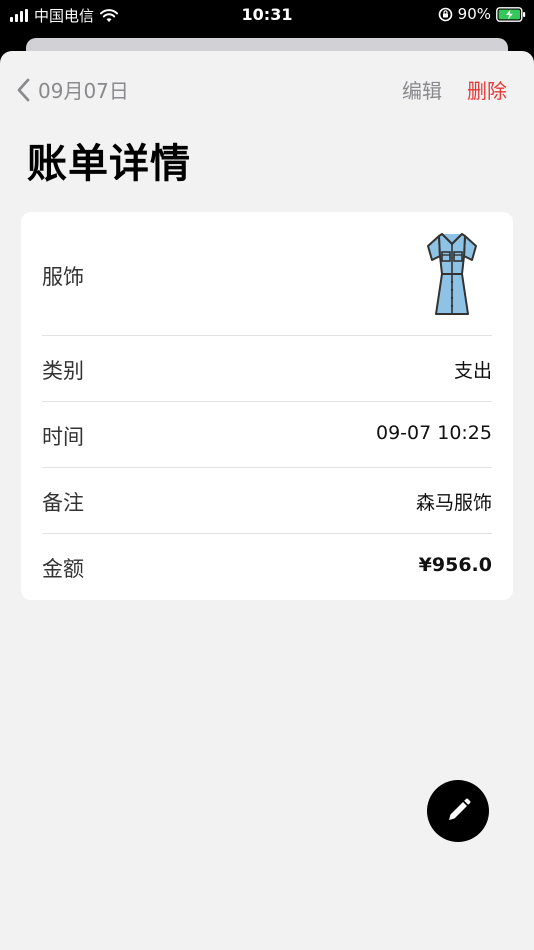 The width and height of the screenshot is (534, 950). I want to click on edit-button: 编辑, so click(422, 89).